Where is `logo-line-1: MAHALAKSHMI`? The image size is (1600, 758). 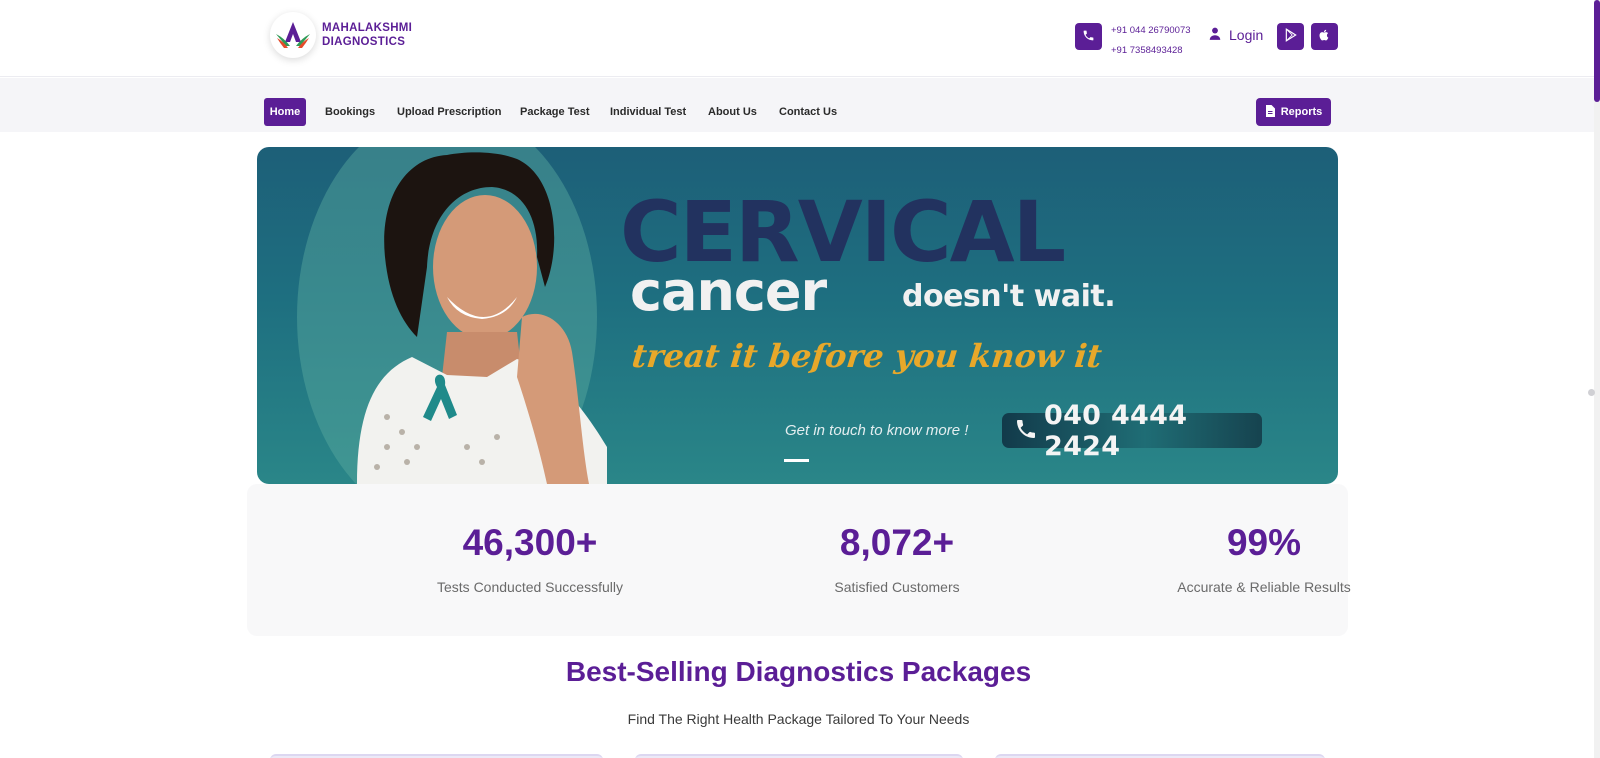
logo-line-1: MAHALAKSHMI is located at coordinates (367, 28).